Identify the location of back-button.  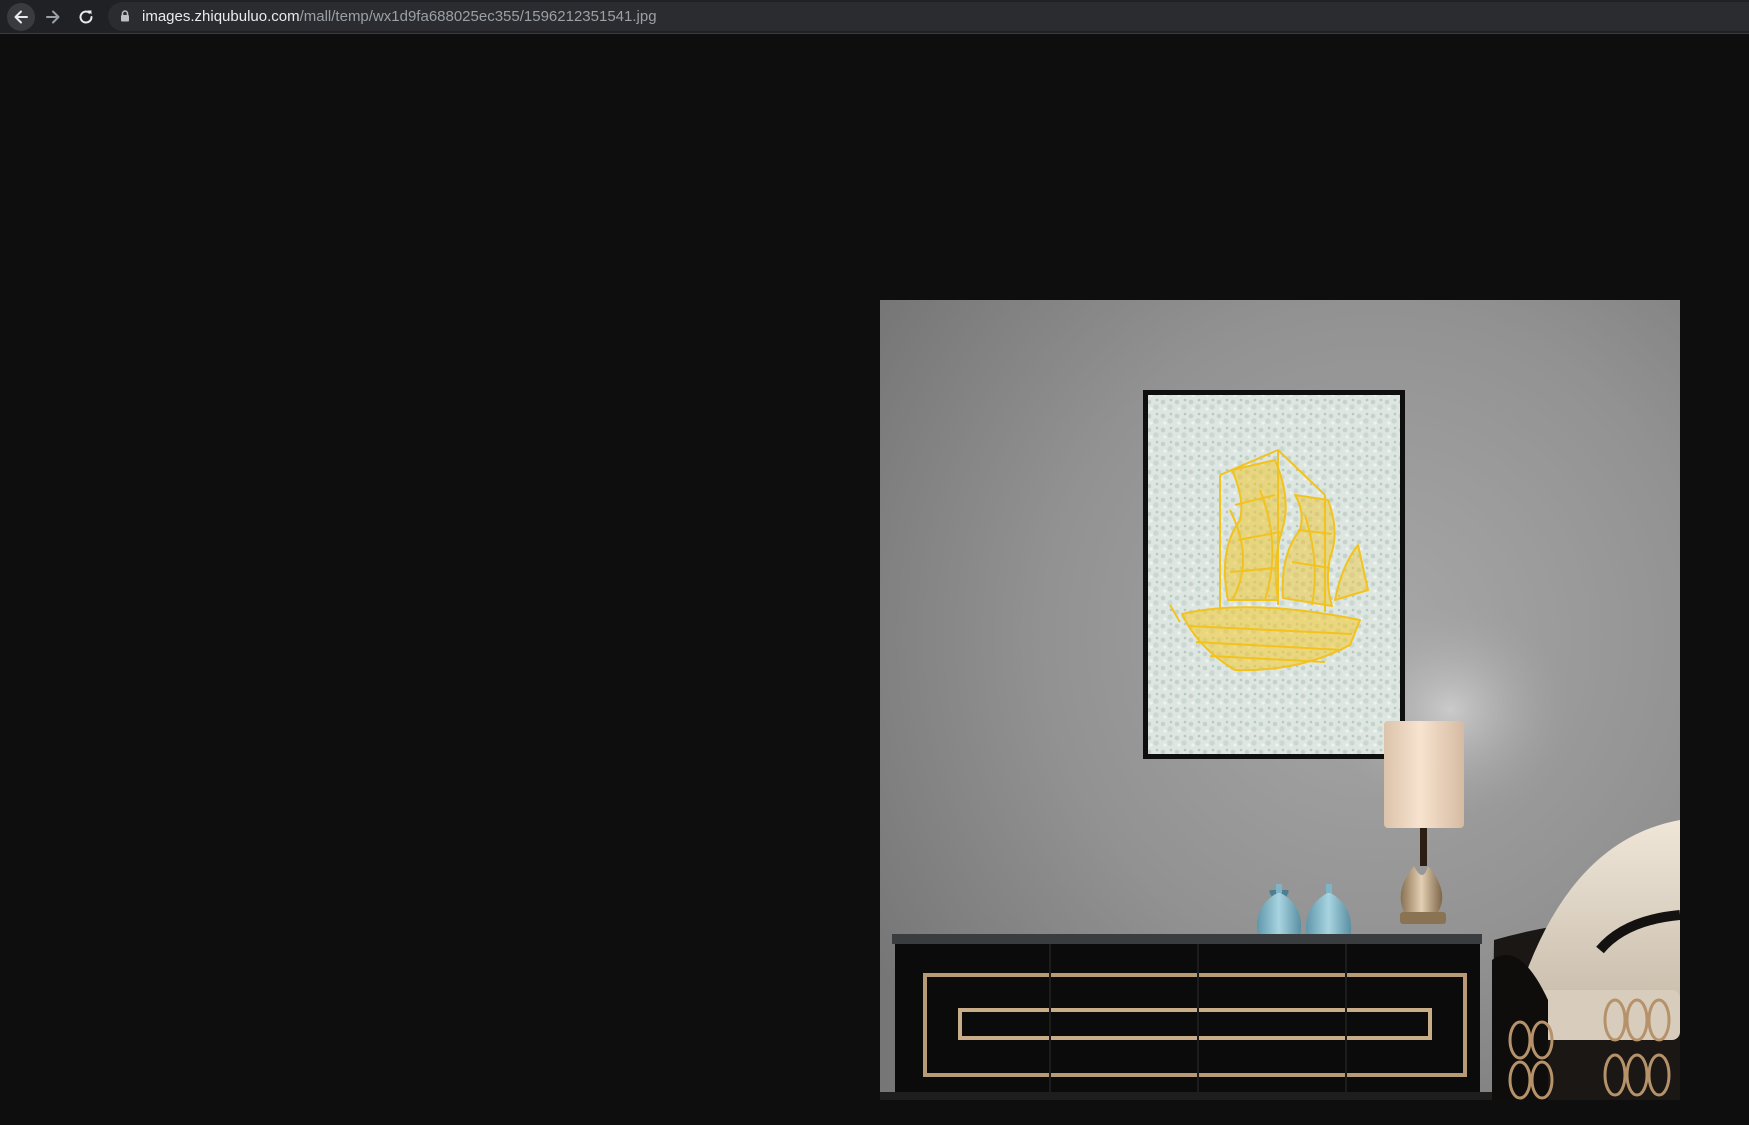
(21, 17).